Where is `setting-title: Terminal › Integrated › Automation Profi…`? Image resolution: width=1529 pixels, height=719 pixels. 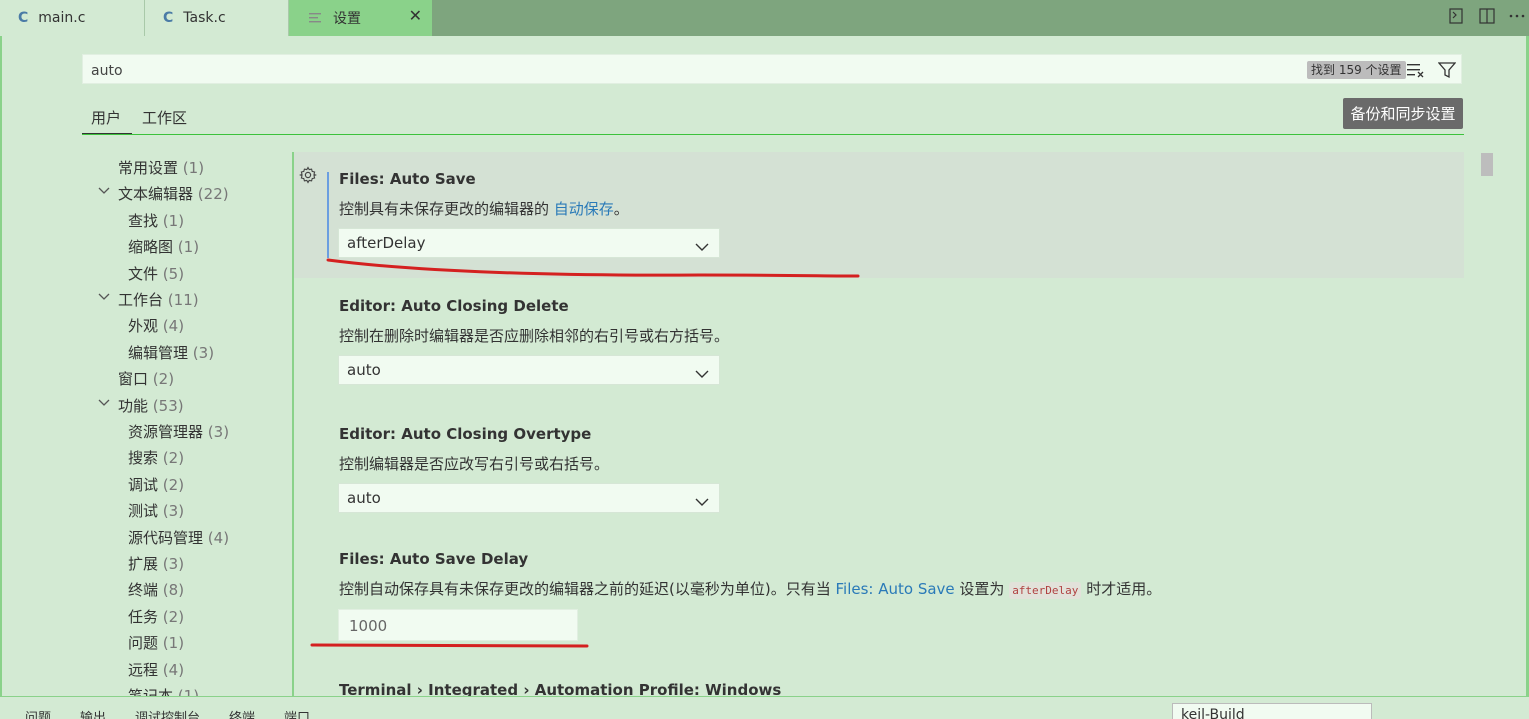
setting-title: Terminal › Integrated › Automation Profi… is located at coordinates (560, 688).